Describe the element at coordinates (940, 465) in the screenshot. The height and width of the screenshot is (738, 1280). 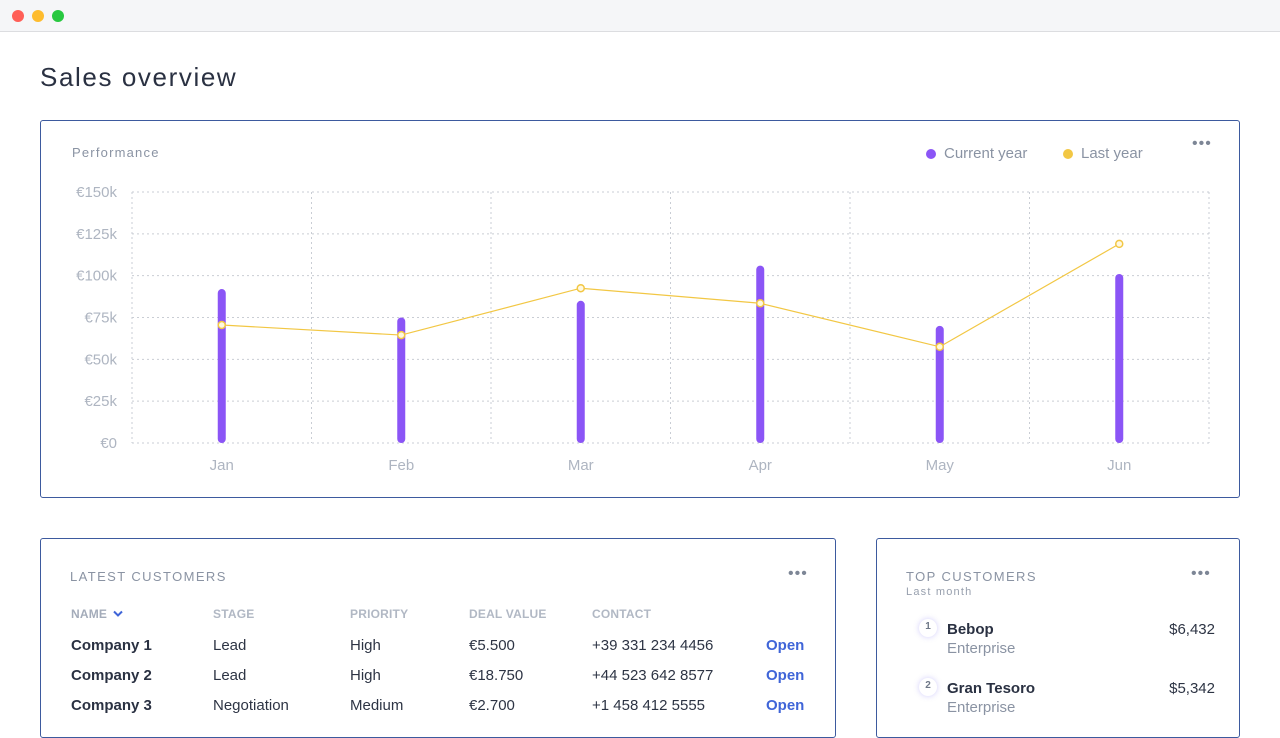
I see `x-tick-label: May` at that location.